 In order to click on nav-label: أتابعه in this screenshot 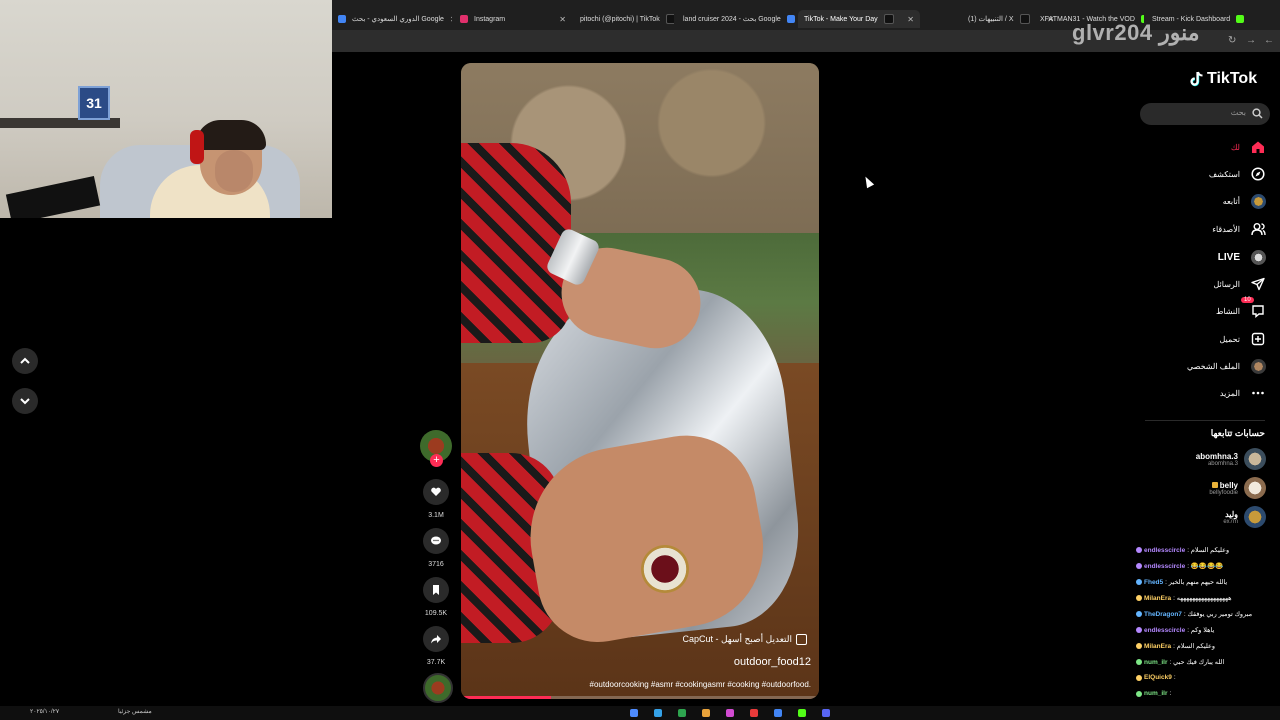, I will do `click(1231, 201)`.